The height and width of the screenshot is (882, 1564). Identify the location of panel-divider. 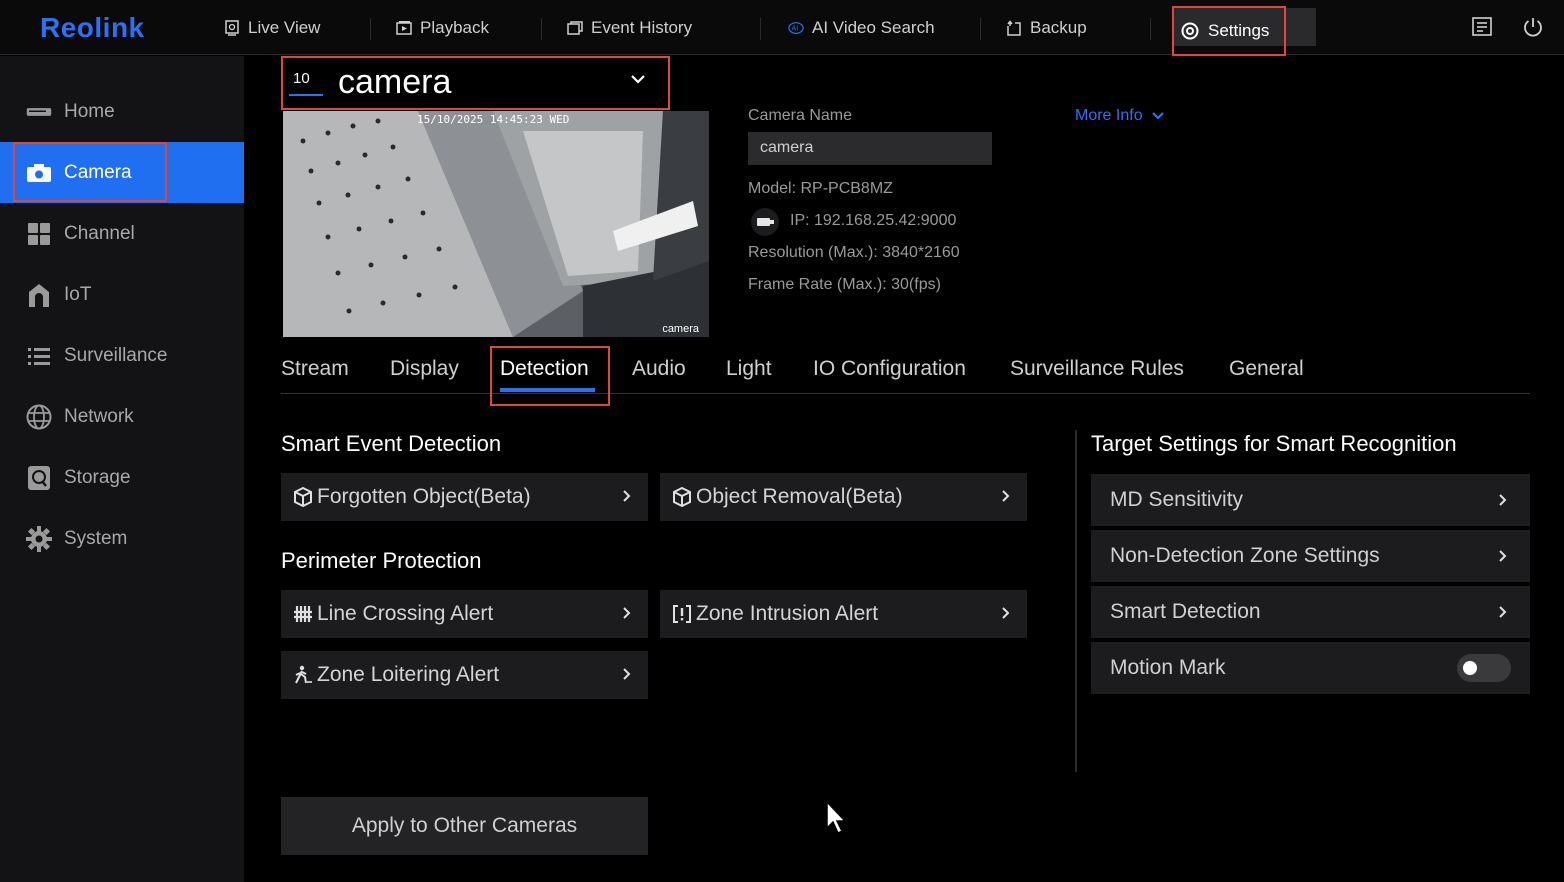
(1076, 601).